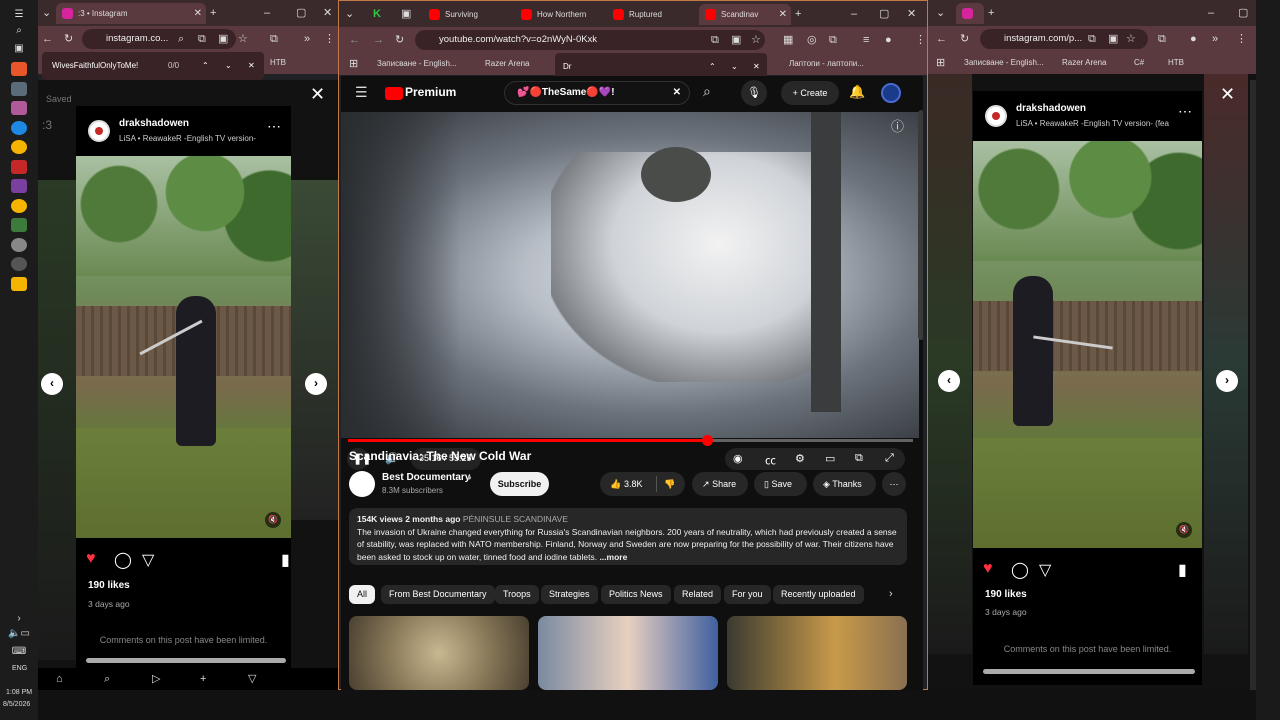 This screenshot has height=720, width=1280. Describe the element at coordinates (1227, 94) in the screenshot. I see `close-modal-icon: ✕` at that location.